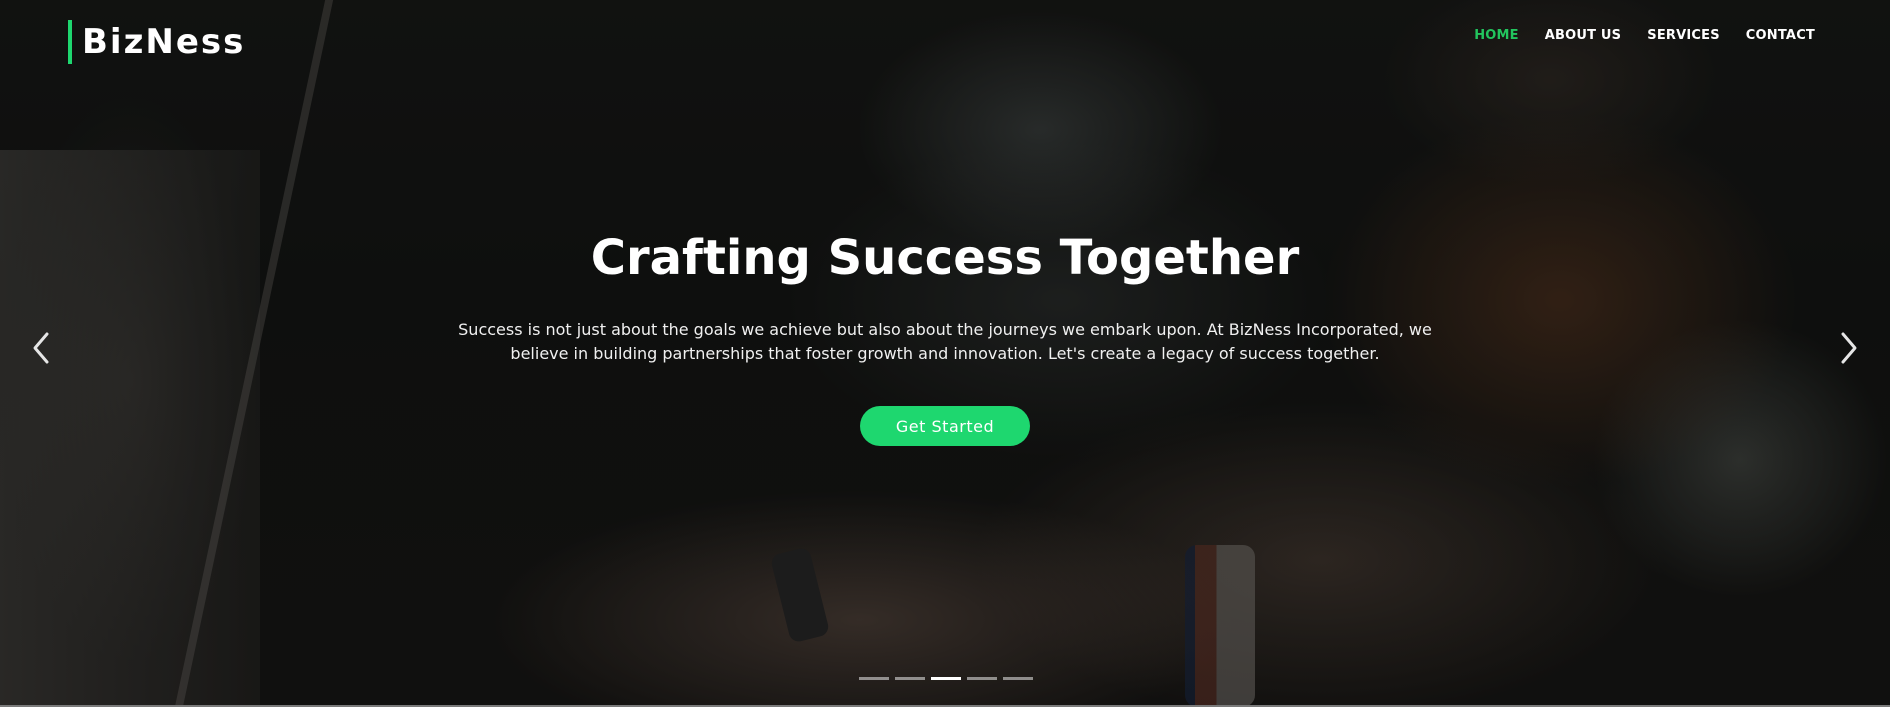  What do you see at coordinates (1644, 35) in the screenshot?
I see `main-menu: HOME ABOUT US SERVICES CONTACT` at bounding box center [1644, 35].